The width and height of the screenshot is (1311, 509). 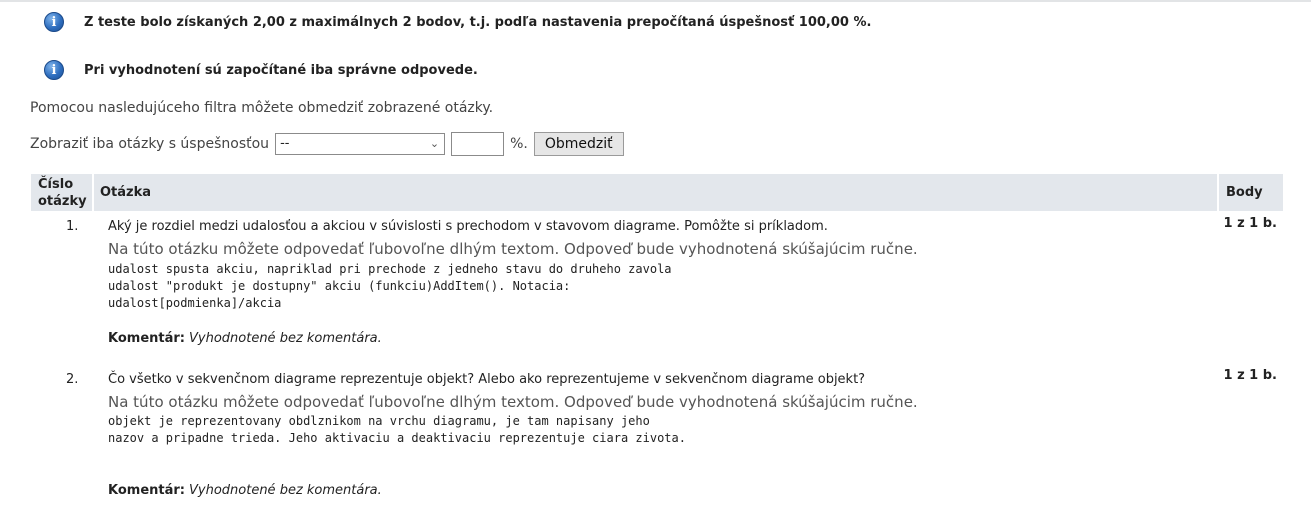 What do you see at coordinates (72, 226) in the screenshot?
I see `question-number: 1.` at bounding box center [72, 226].